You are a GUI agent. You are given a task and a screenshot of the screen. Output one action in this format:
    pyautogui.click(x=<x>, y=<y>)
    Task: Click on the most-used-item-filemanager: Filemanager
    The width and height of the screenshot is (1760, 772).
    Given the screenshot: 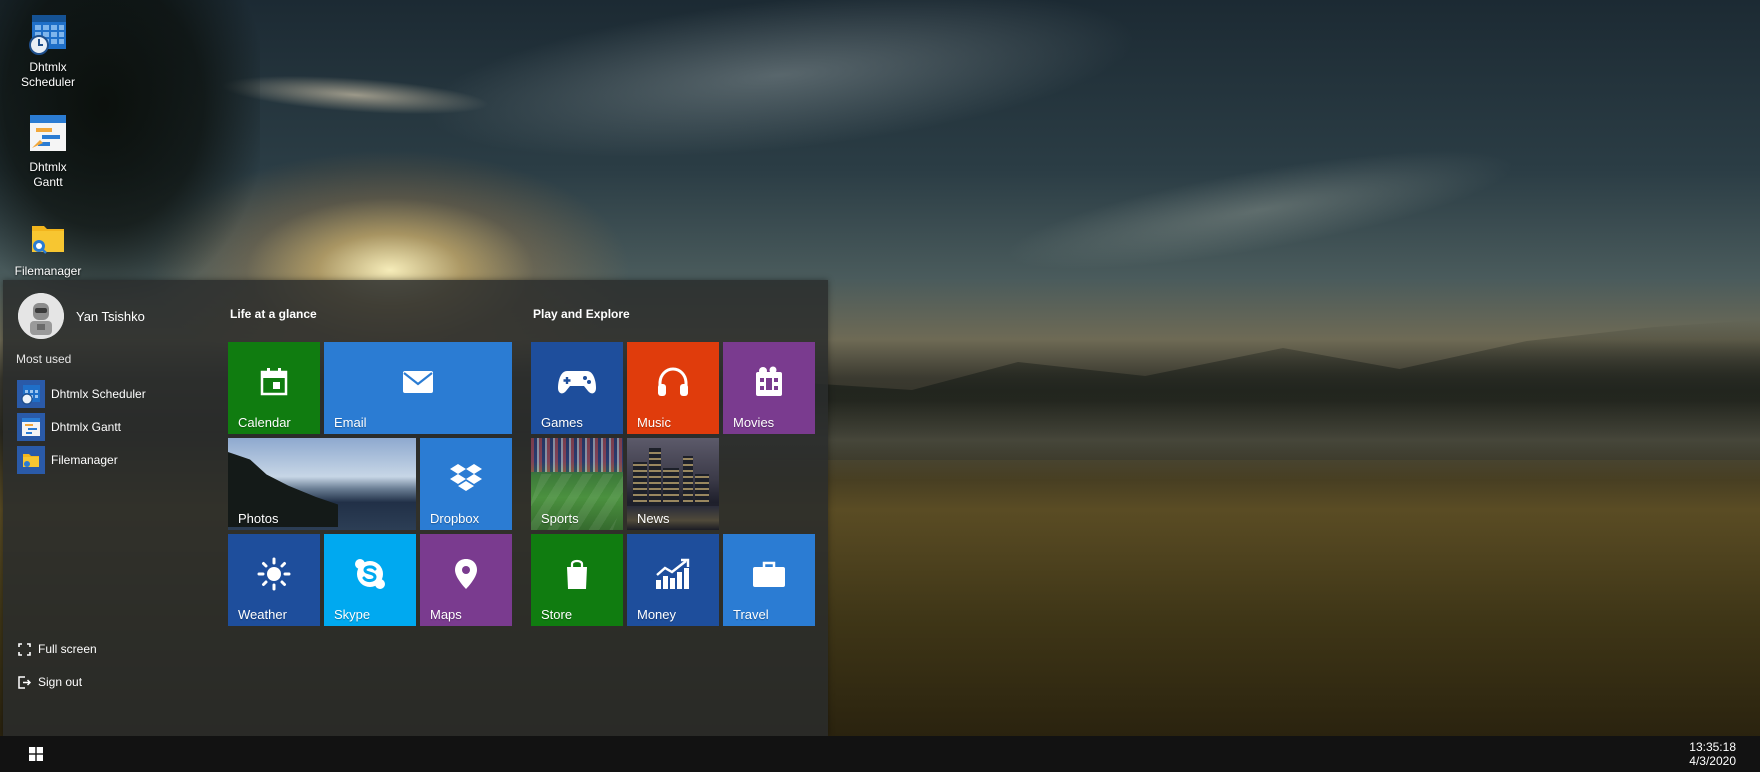 What is the action you would take?
    pyautogui.click(x=102, y=460)
    